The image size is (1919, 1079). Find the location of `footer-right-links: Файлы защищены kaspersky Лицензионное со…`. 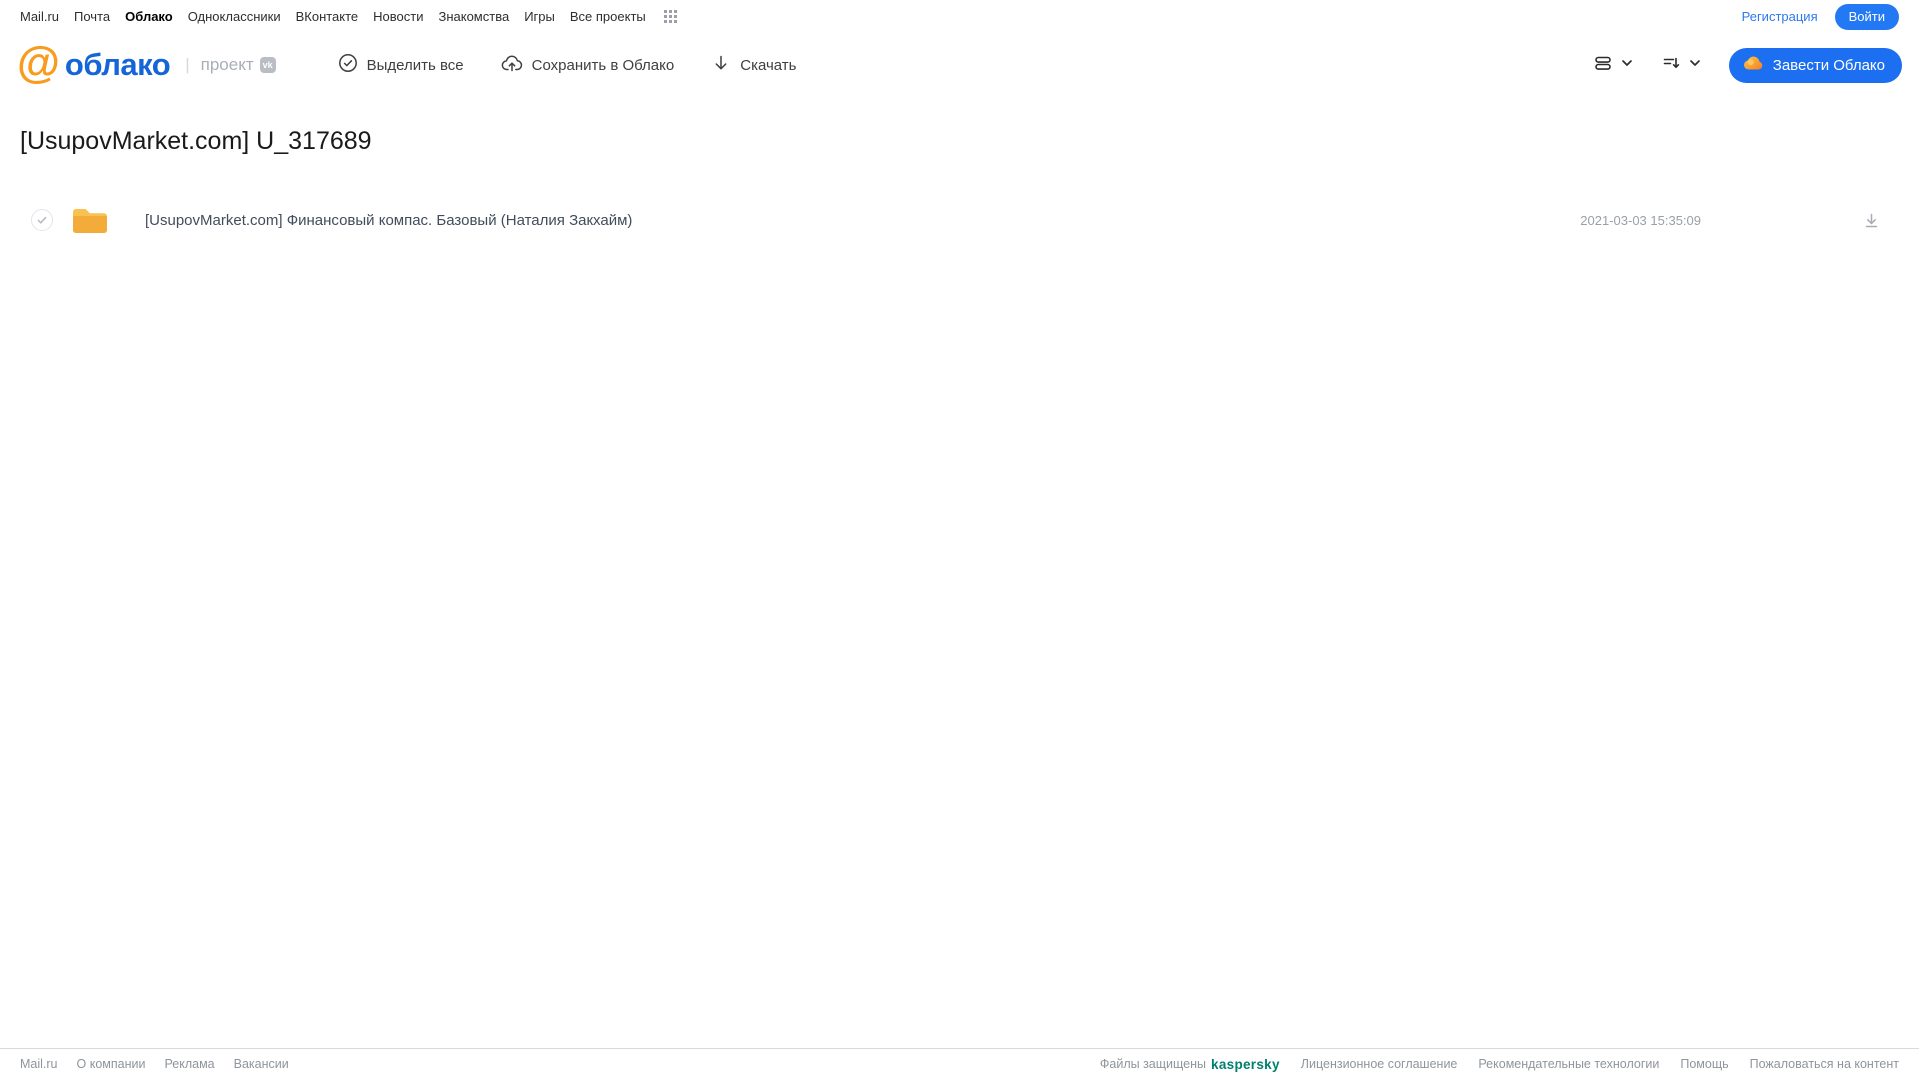

footer-right-links: Файлы защищены kaspersky Лицензионное со… is located at coordinates (1499, 1064).